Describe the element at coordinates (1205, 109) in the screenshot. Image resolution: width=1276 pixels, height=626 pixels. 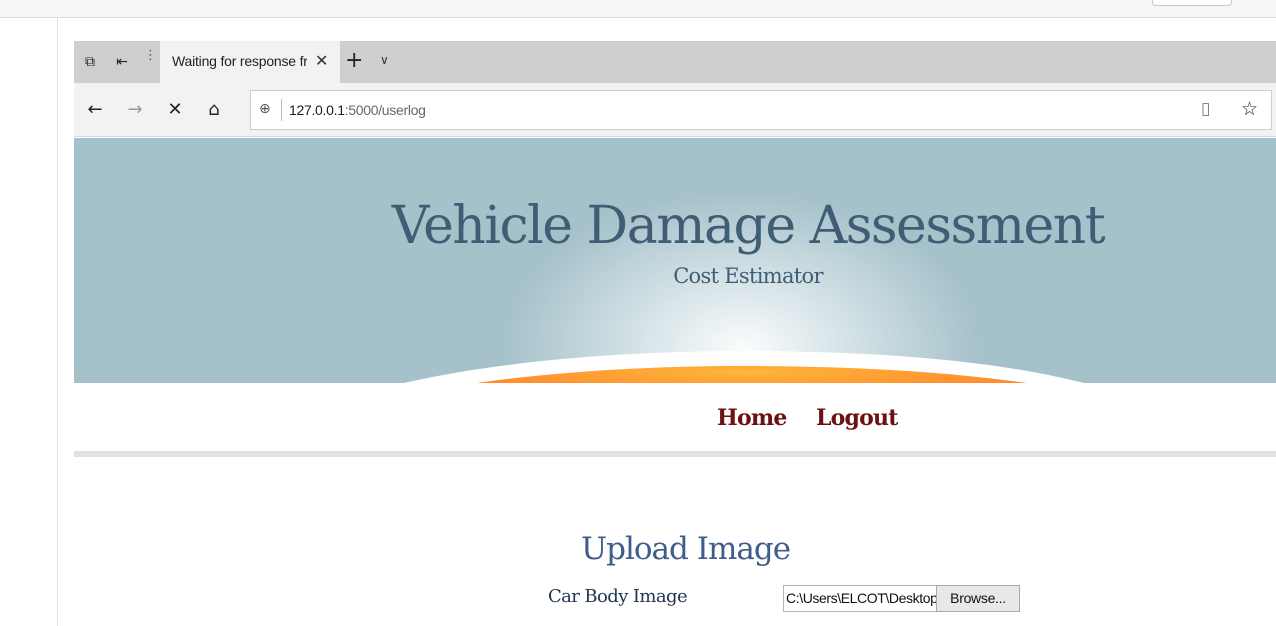
I see `reading-view-icon: ▯` at that location.